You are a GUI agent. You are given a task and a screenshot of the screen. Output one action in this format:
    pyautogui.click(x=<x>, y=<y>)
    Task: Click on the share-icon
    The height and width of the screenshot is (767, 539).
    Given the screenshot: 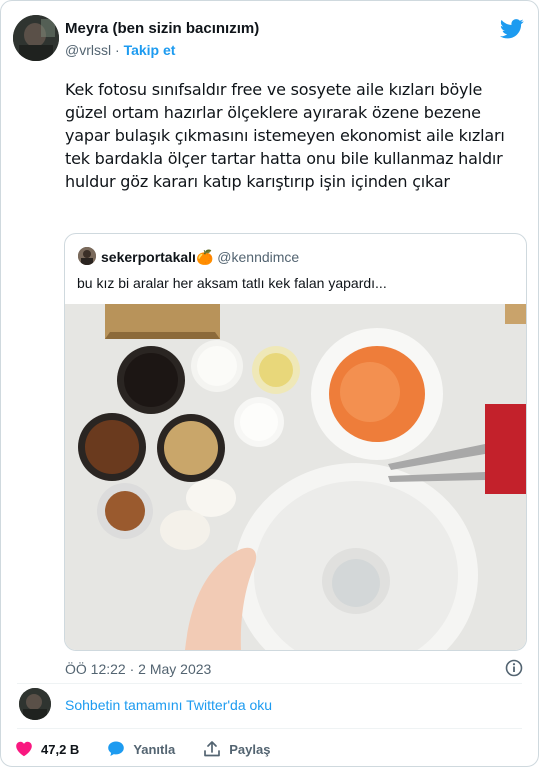 What is the action you would take?
    pyautogui.click(x=212, y=749)
    